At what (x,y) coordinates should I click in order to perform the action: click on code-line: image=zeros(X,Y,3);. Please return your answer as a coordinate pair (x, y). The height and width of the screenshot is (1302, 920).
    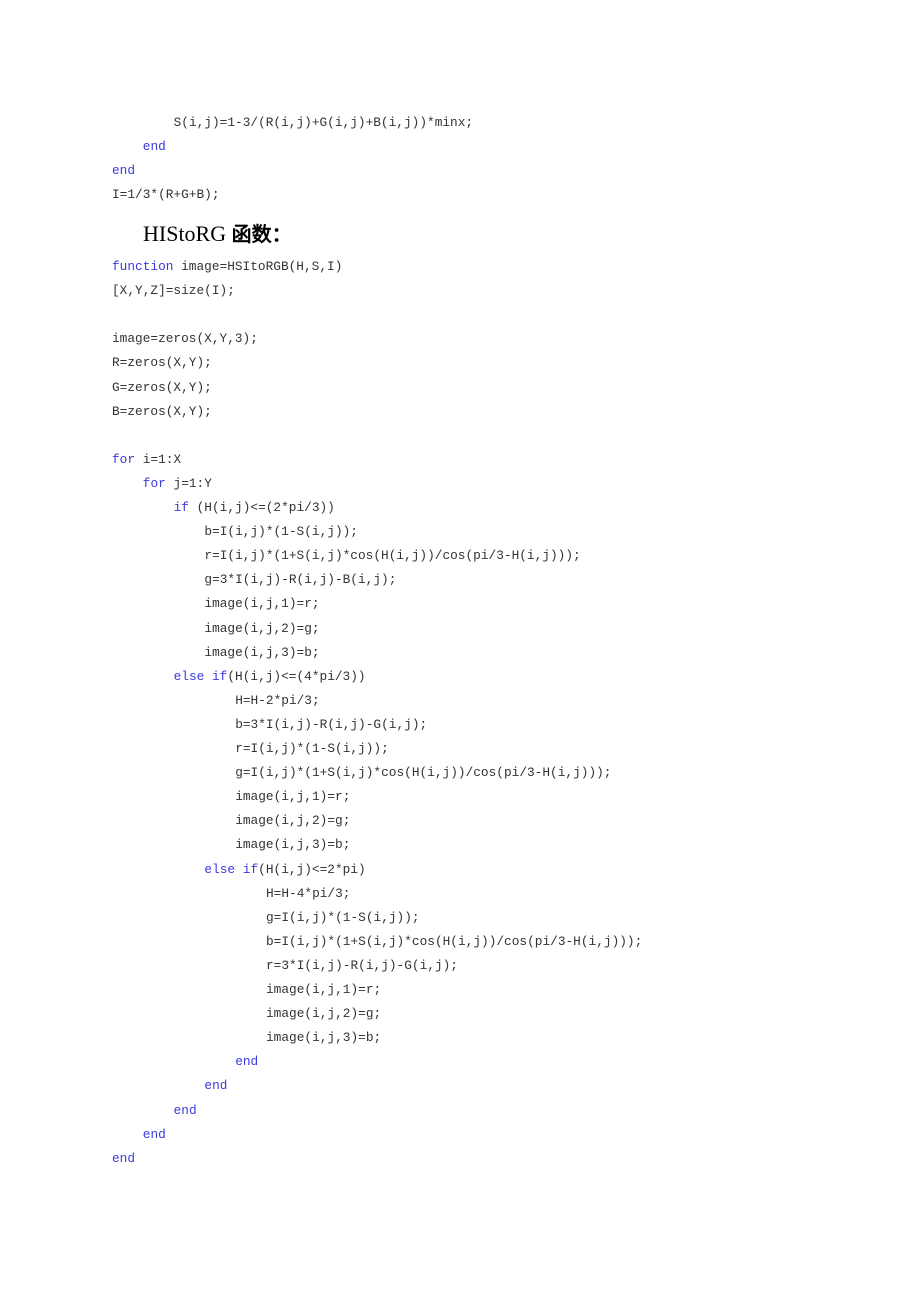
    Looking at the image, I should click on (185, 339).